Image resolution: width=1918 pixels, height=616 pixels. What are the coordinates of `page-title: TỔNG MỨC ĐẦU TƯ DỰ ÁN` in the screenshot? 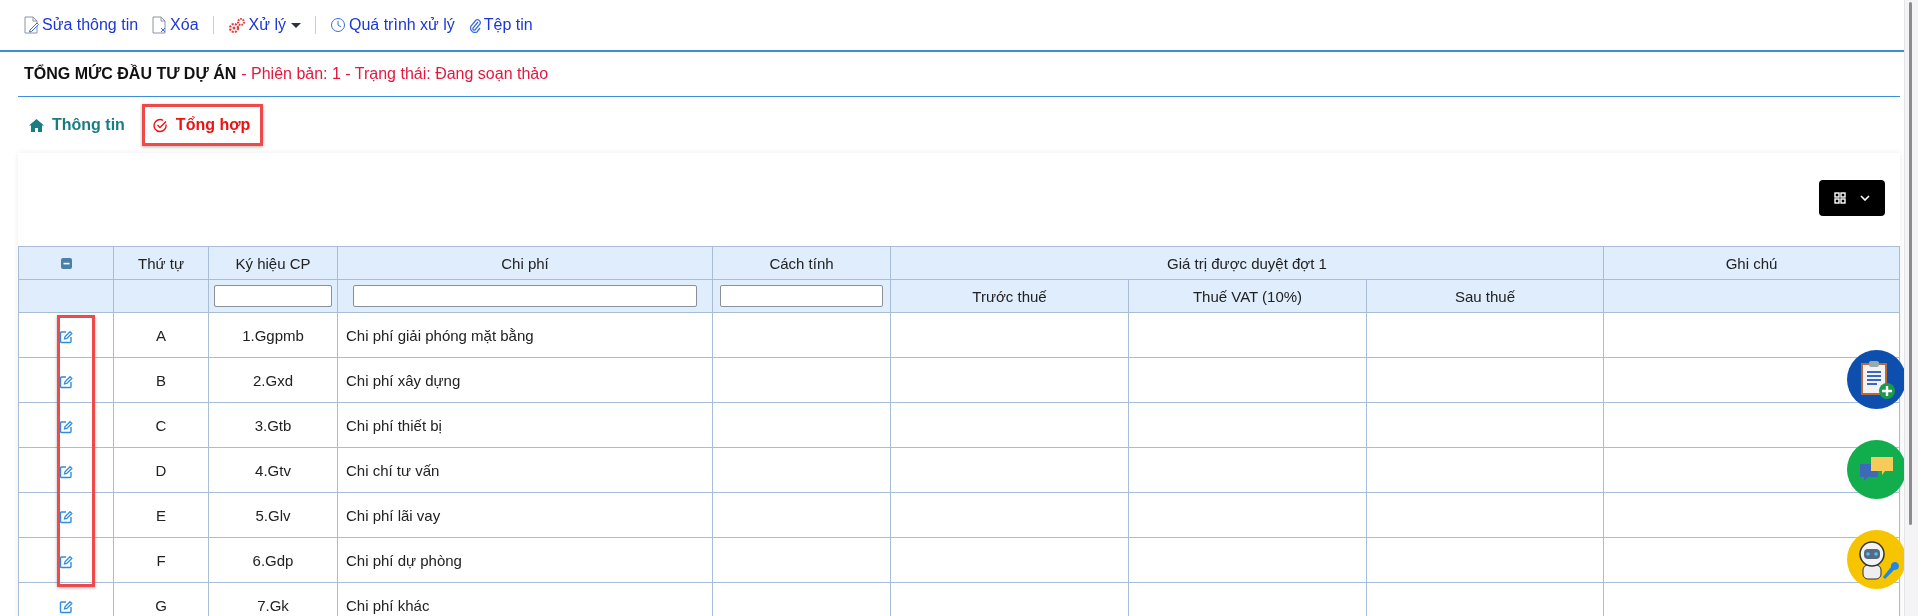 It's located at (130, 74).